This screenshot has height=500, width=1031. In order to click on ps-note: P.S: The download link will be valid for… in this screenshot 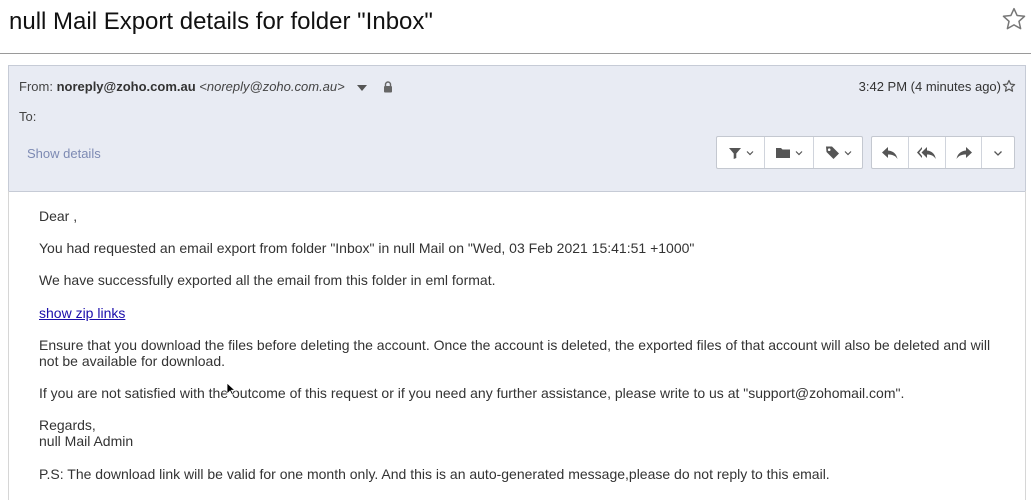, I will do `click(434, 474)`.